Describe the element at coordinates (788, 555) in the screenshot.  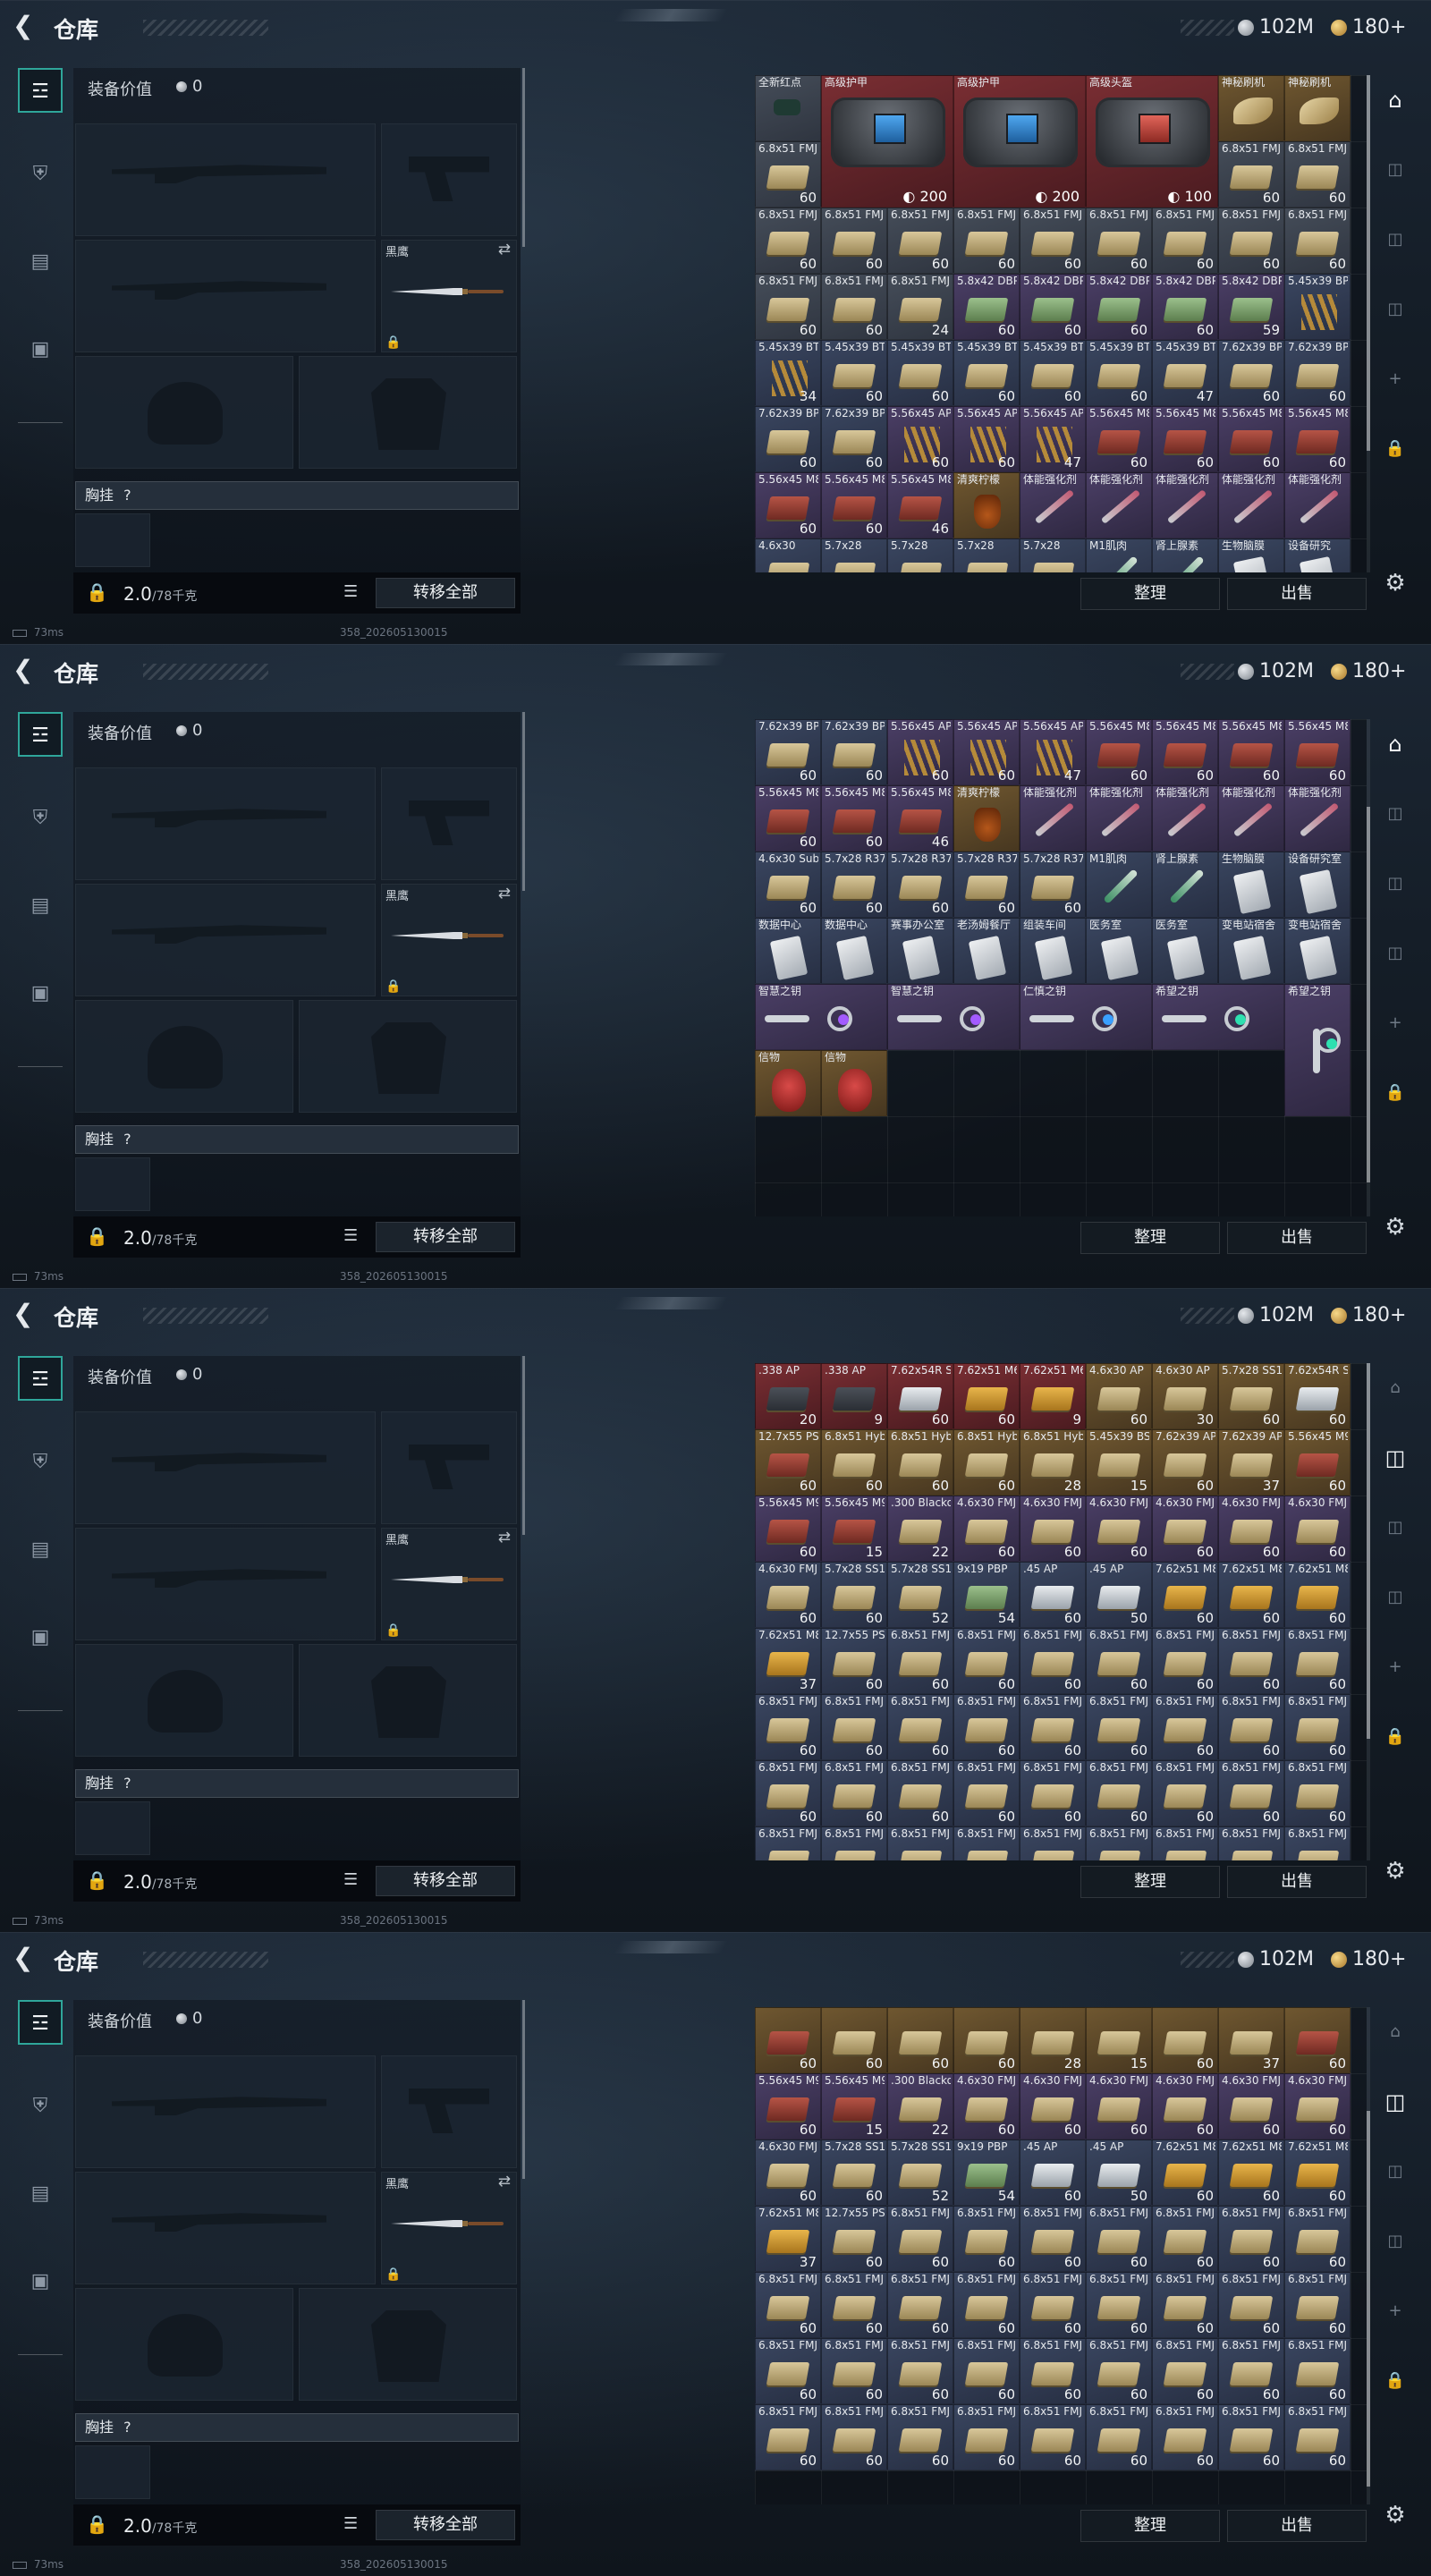
I see `inventory-item: 4.6x30` at that location.